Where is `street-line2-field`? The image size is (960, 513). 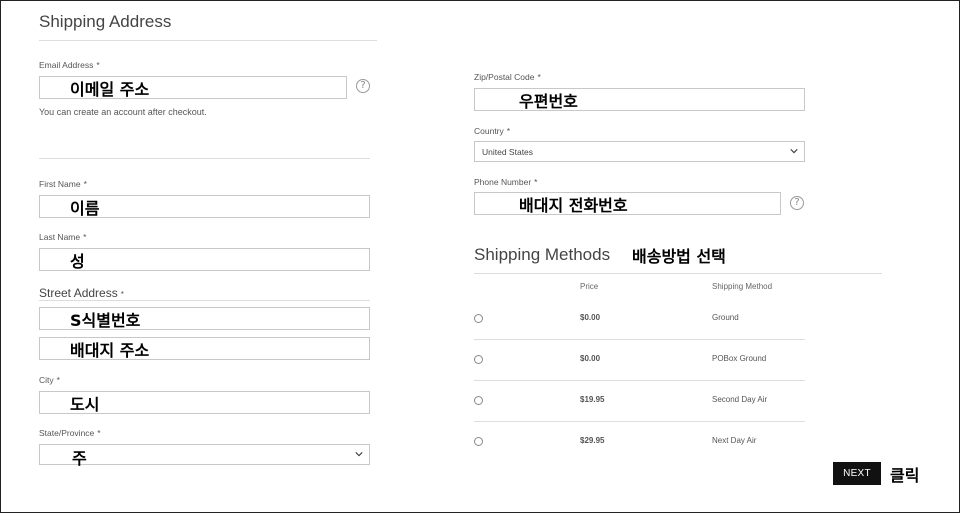 street-line2-field is located at coordinates (204, 348).